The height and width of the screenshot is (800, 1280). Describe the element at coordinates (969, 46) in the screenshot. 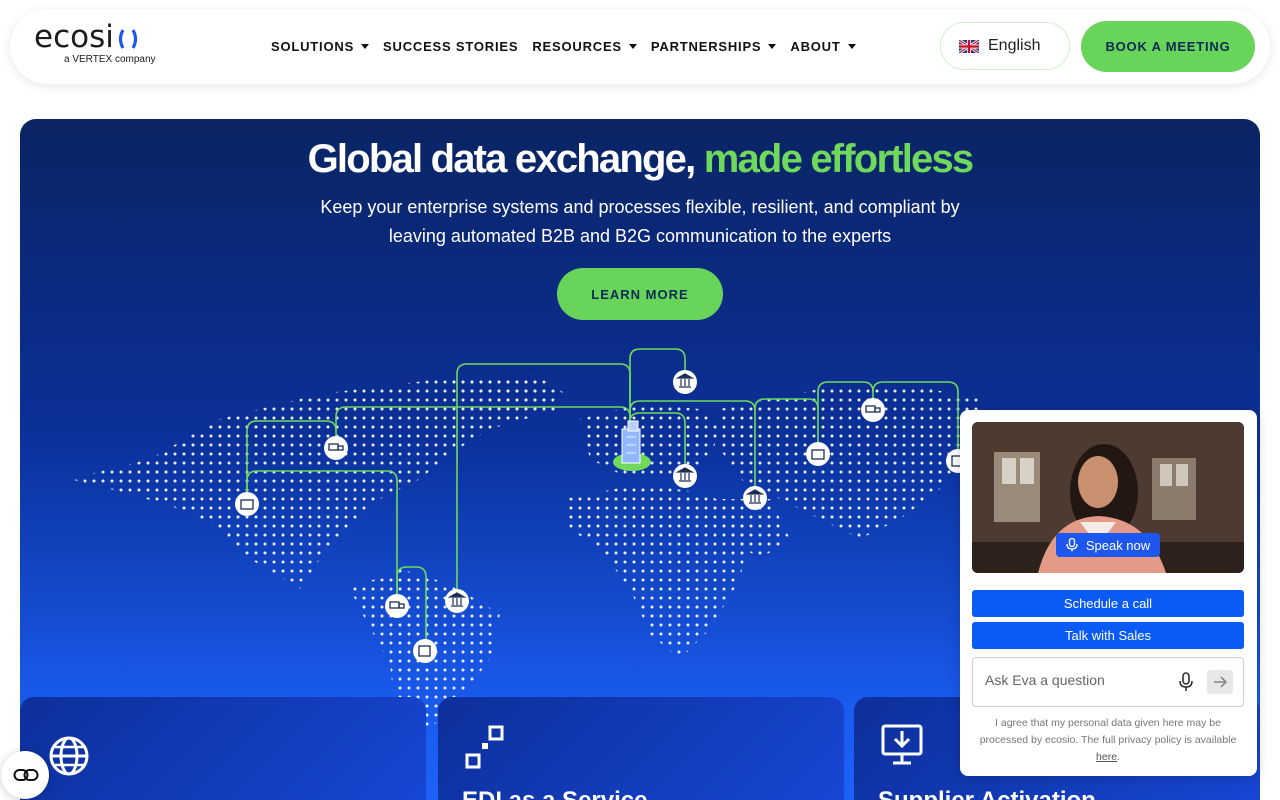

I see `uk-flag-icon` at that location.